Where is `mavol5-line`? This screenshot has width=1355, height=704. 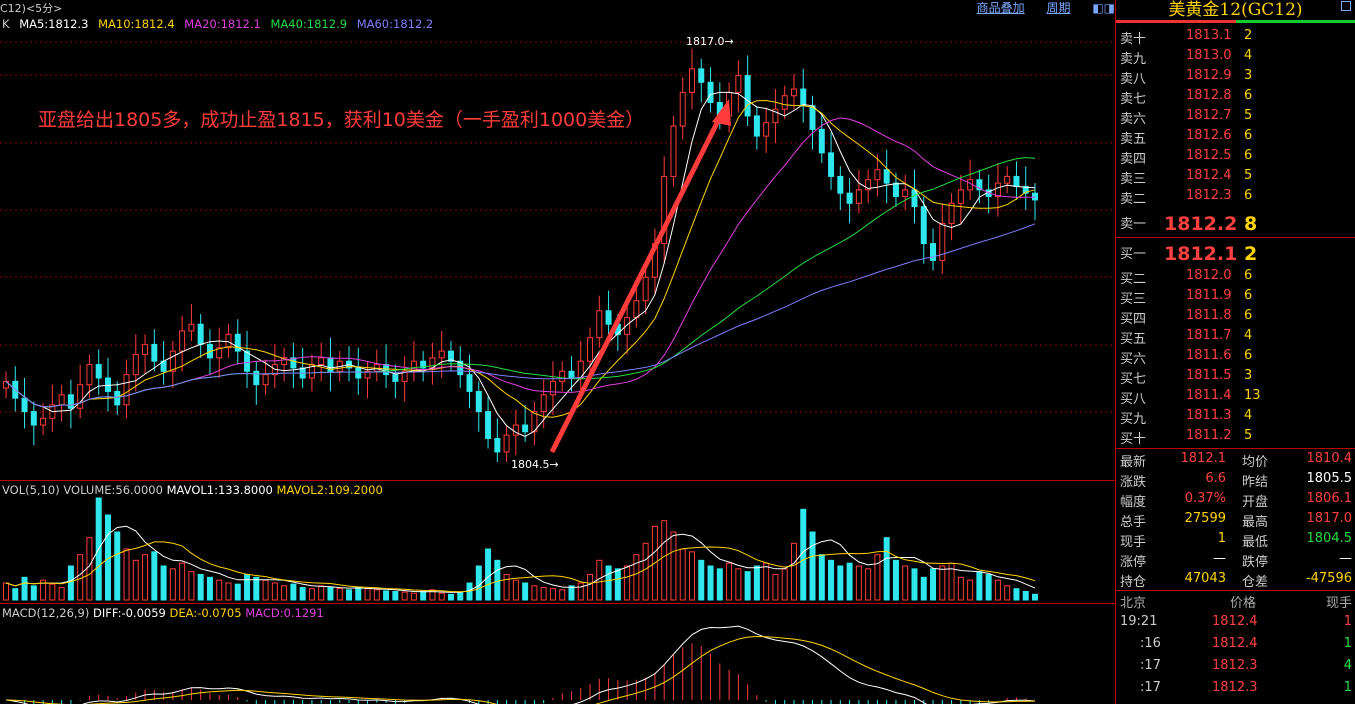
mavol5-line is located at coordinates (520, 559).